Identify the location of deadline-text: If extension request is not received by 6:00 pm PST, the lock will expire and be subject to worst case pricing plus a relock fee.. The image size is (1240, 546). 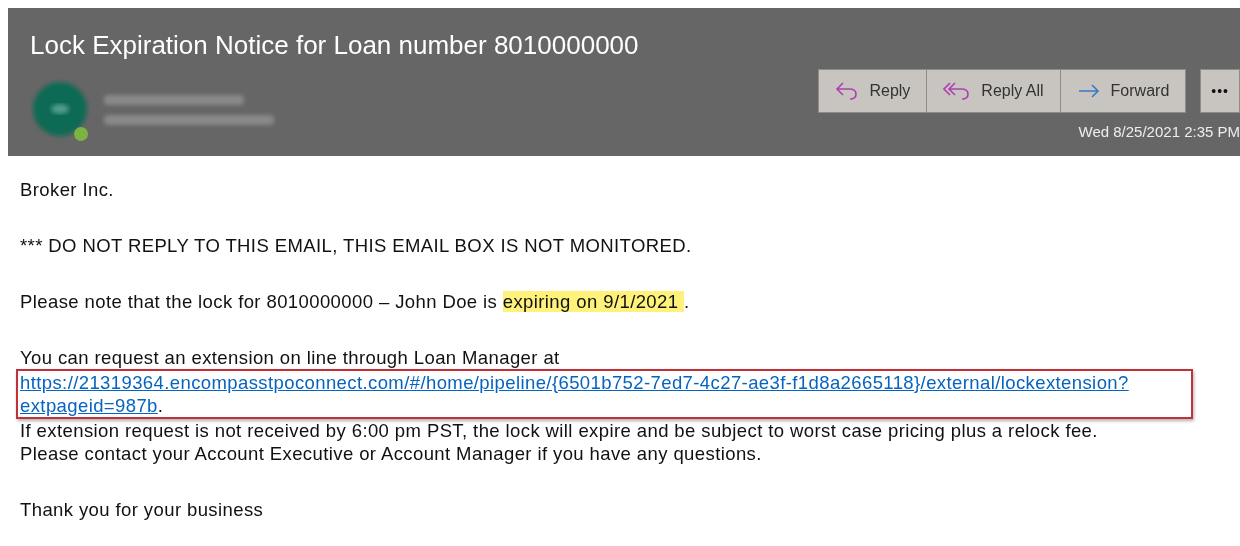
(559, 430).